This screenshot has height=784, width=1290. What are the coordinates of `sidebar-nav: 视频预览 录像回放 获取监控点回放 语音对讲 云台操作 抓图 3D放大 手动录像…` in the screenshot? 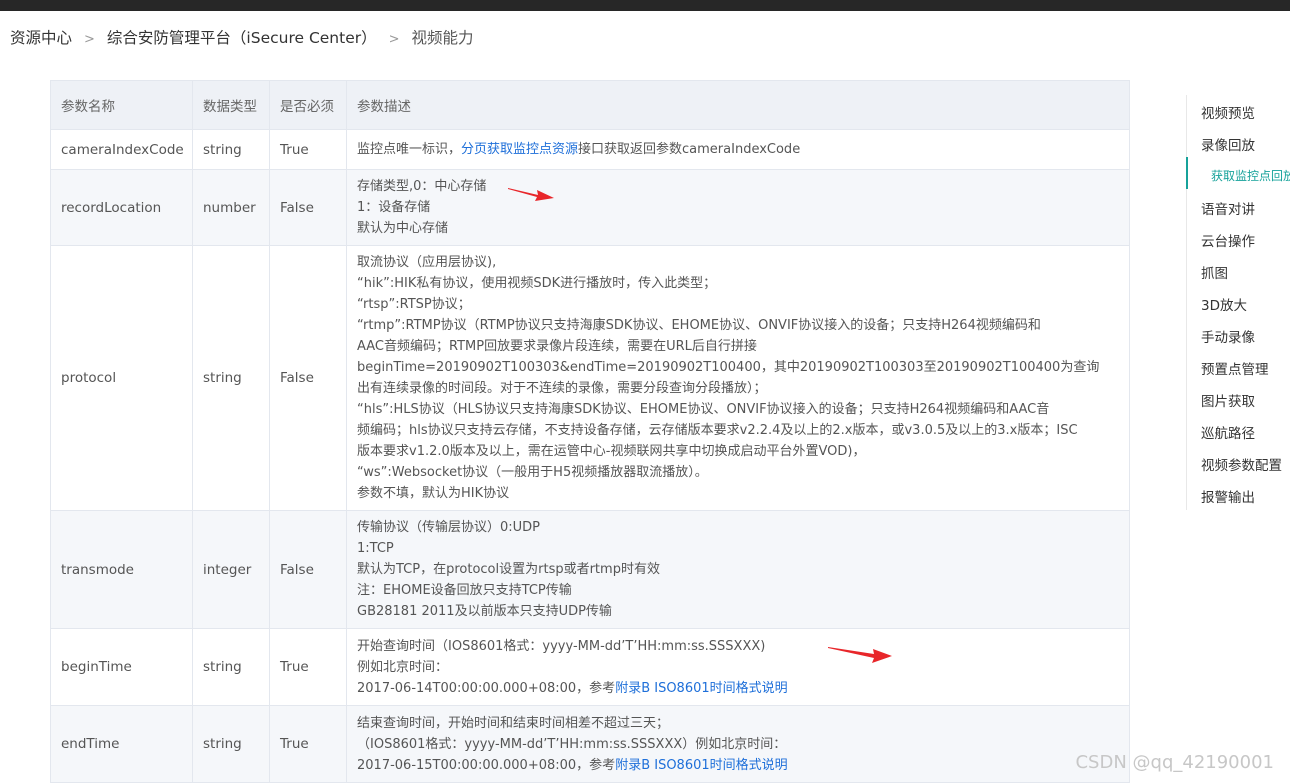 It's located at (1238, 302).